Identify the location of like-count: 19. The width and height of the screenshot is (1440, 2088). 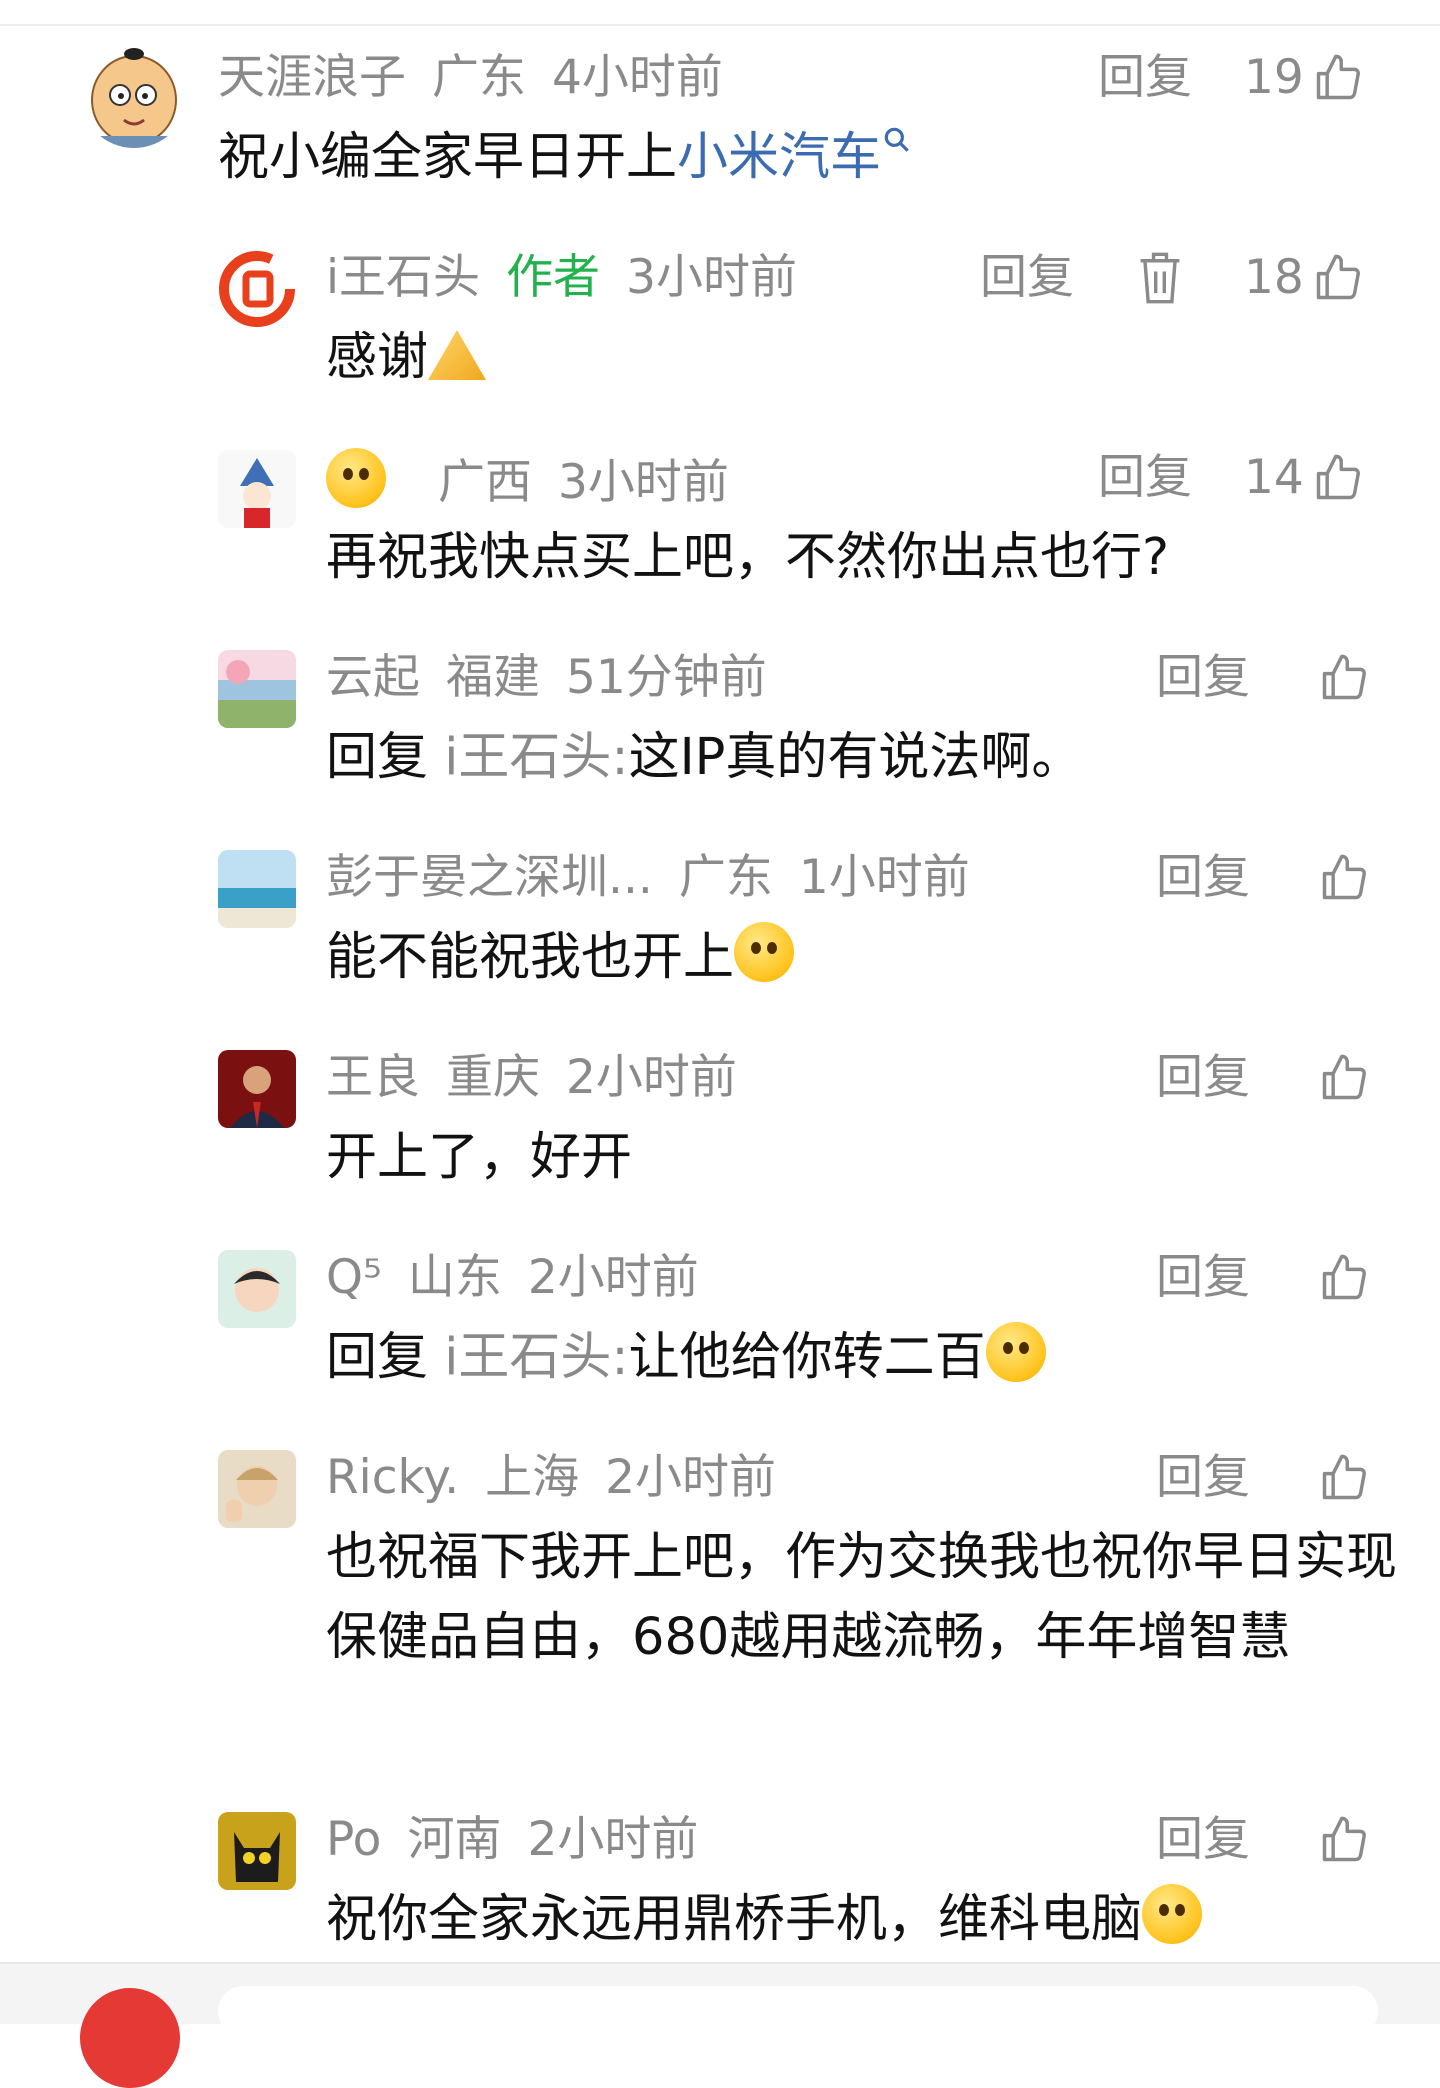
(1274, 77).